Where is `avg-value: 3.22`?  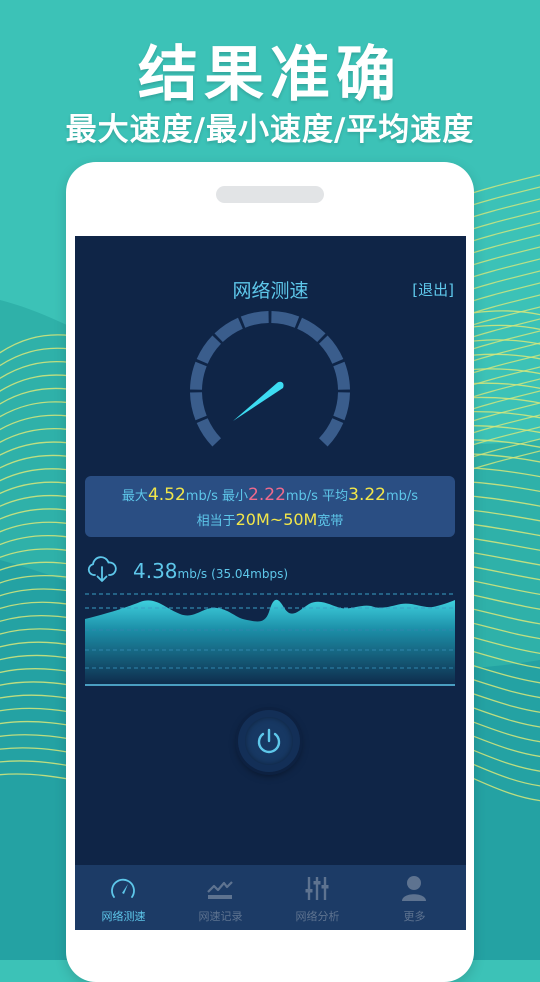 avg-value: 3.22 is located at coordinates (367, 495).